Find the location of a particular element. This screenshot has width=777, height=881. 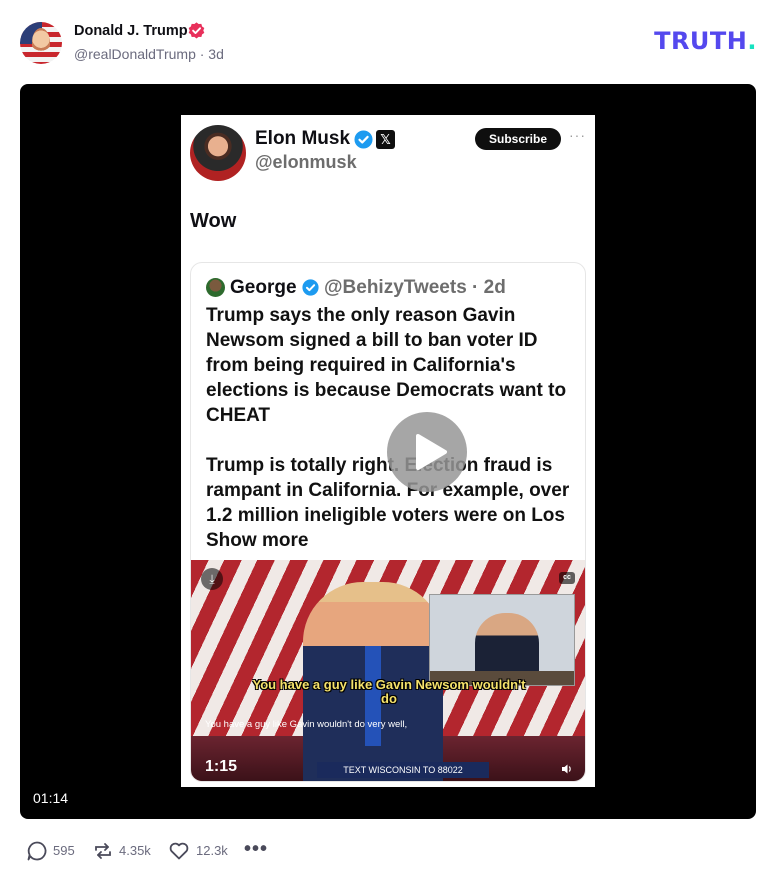

heart-icon is located at coordinates (179, 851).